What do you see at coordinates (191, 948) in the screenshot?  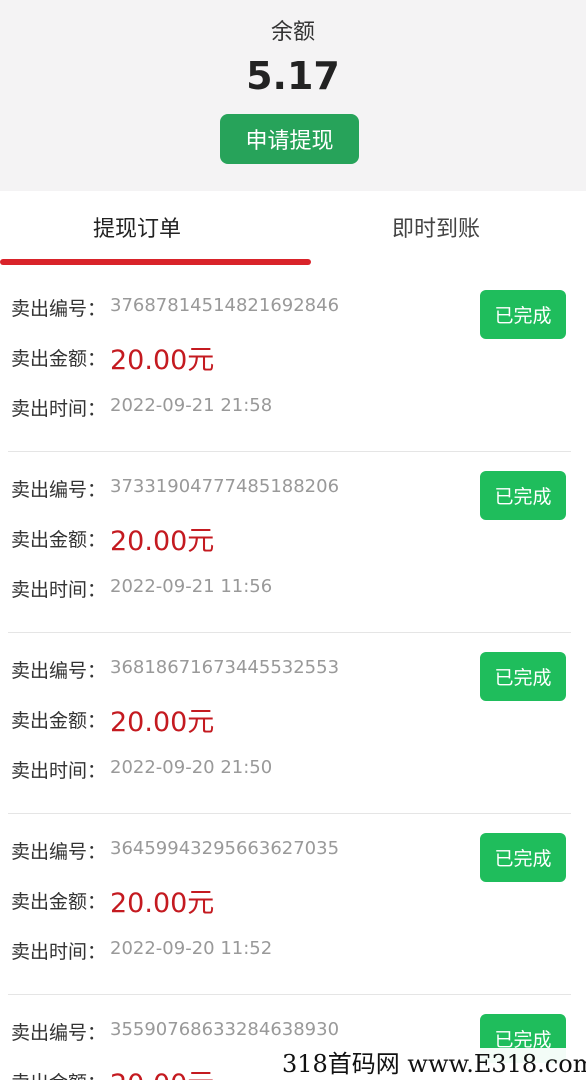 I see `time-value: 2022-09-20 11:52` at bounding box center [191, 948].